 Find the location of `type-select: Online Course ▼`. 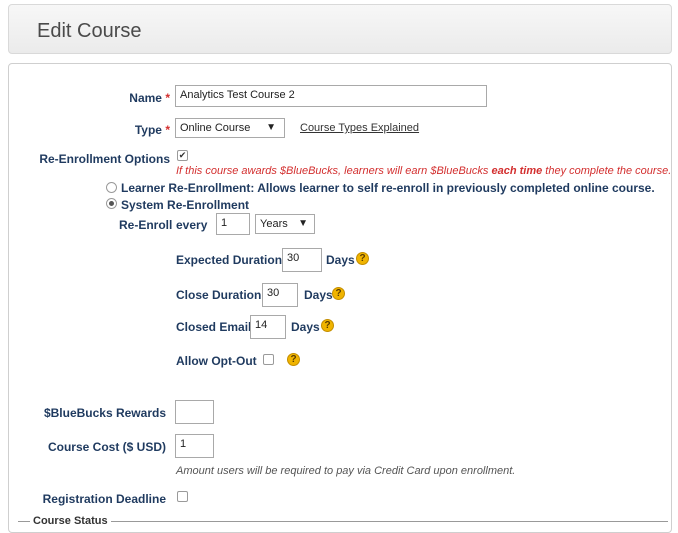

type-select: Online Course ▼ is located at coordinates (230, 128).